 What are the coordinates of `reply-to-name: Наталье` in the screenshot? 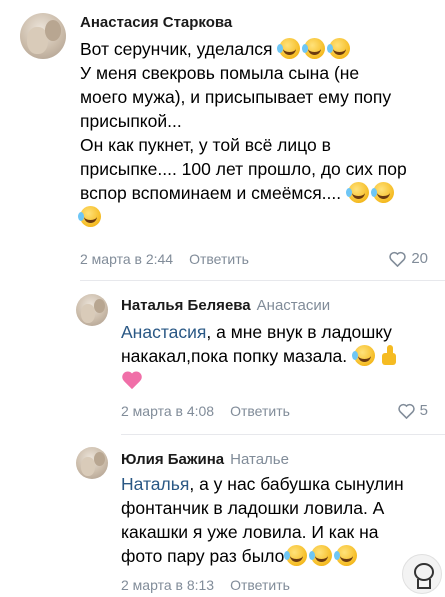 It's located at (259, 459).